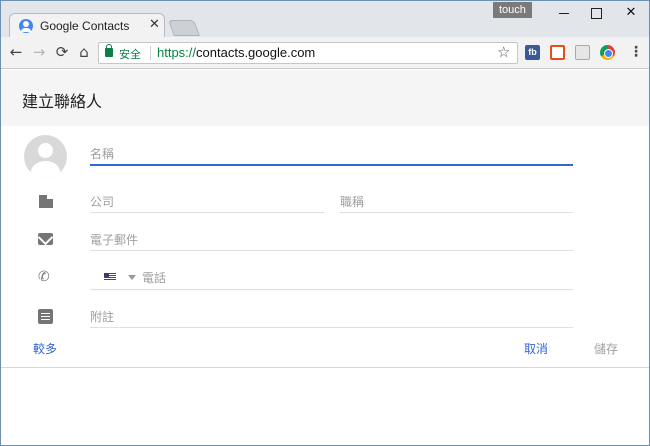 The height and width of the screenshot is (446, 650). I want to click on phone-field, so click(352, 278).